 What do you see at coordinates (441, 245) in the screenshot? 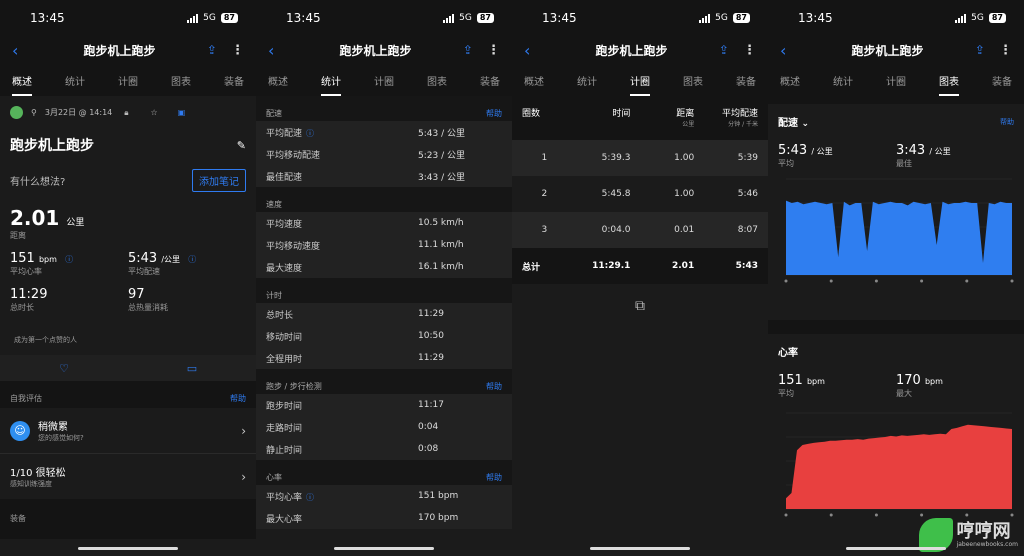
I see `stat-value: 11.1 km/h` at bounding box center [441, 245].